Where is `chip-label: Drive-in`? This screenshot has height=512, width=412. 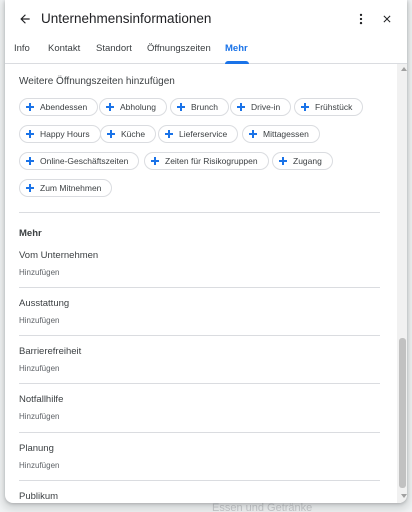 chip-label: Drive-in is located at coordinates (266, 107).